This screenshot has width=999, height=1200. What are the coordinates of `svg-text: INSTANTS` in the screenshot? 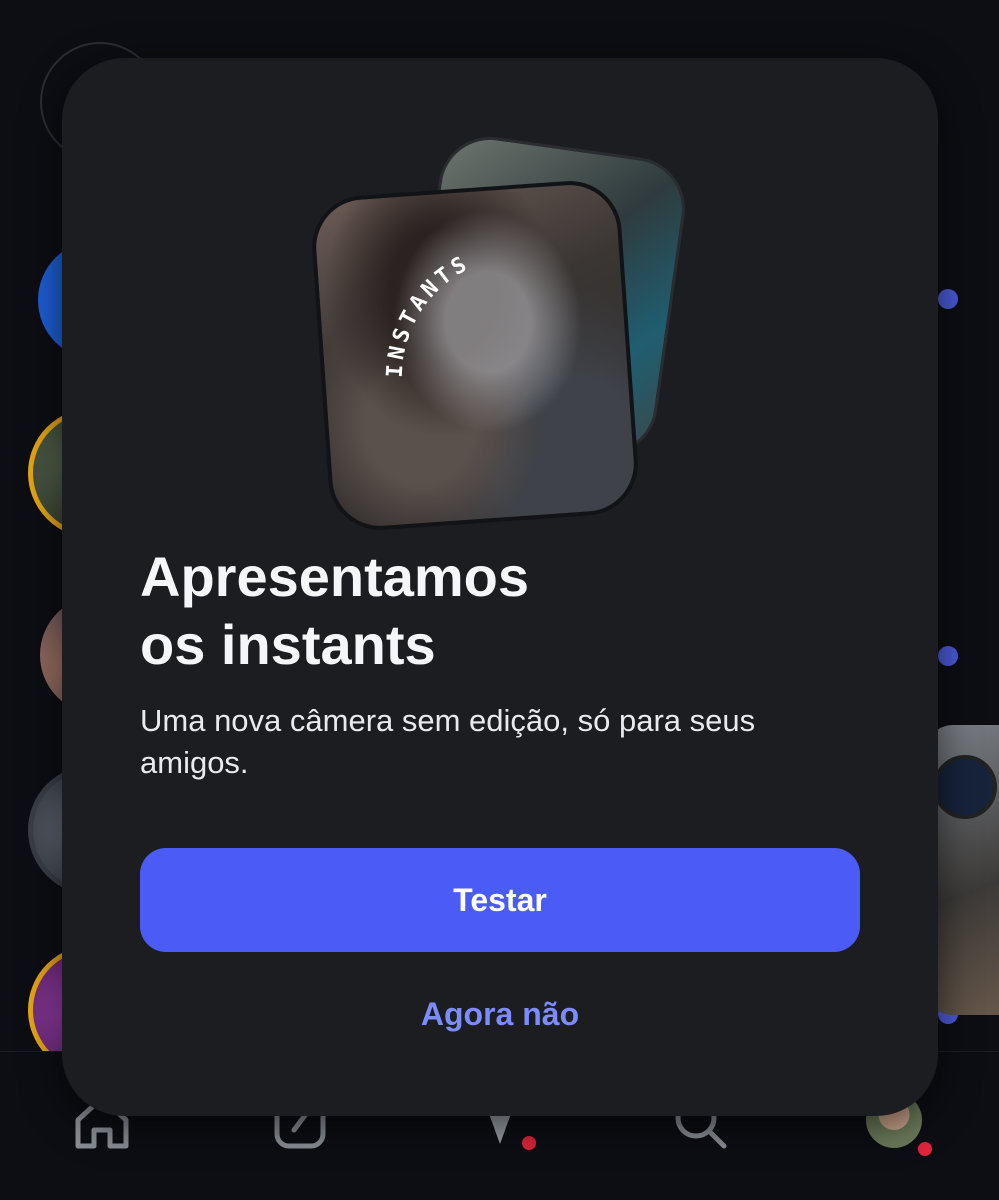 It's located at (429, 315).